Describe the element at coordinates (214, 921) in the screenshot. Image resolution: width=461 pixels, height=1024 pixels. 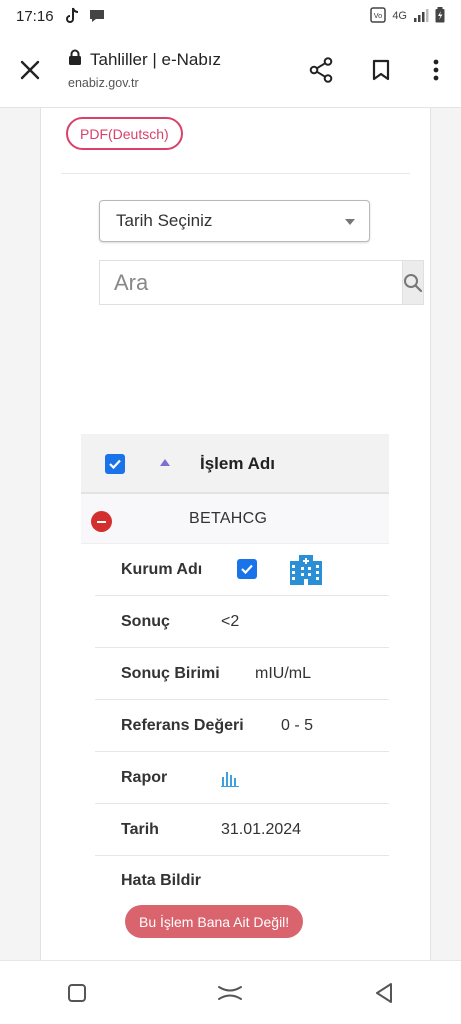
I see `report-not-mine-button: Bu İşlem Bana Ait Değil!` at that location.